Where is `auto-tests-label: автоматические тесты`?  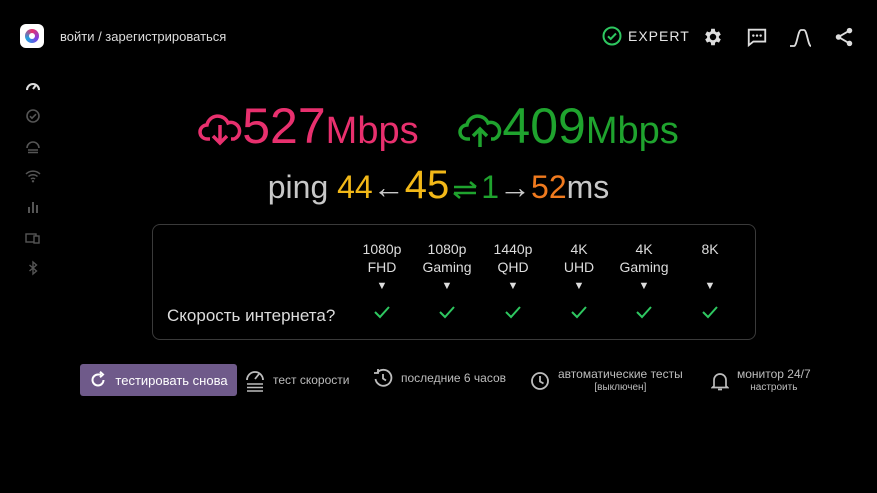 auto-tests-label: автоматические тесты is located at coordinates (620, 374).